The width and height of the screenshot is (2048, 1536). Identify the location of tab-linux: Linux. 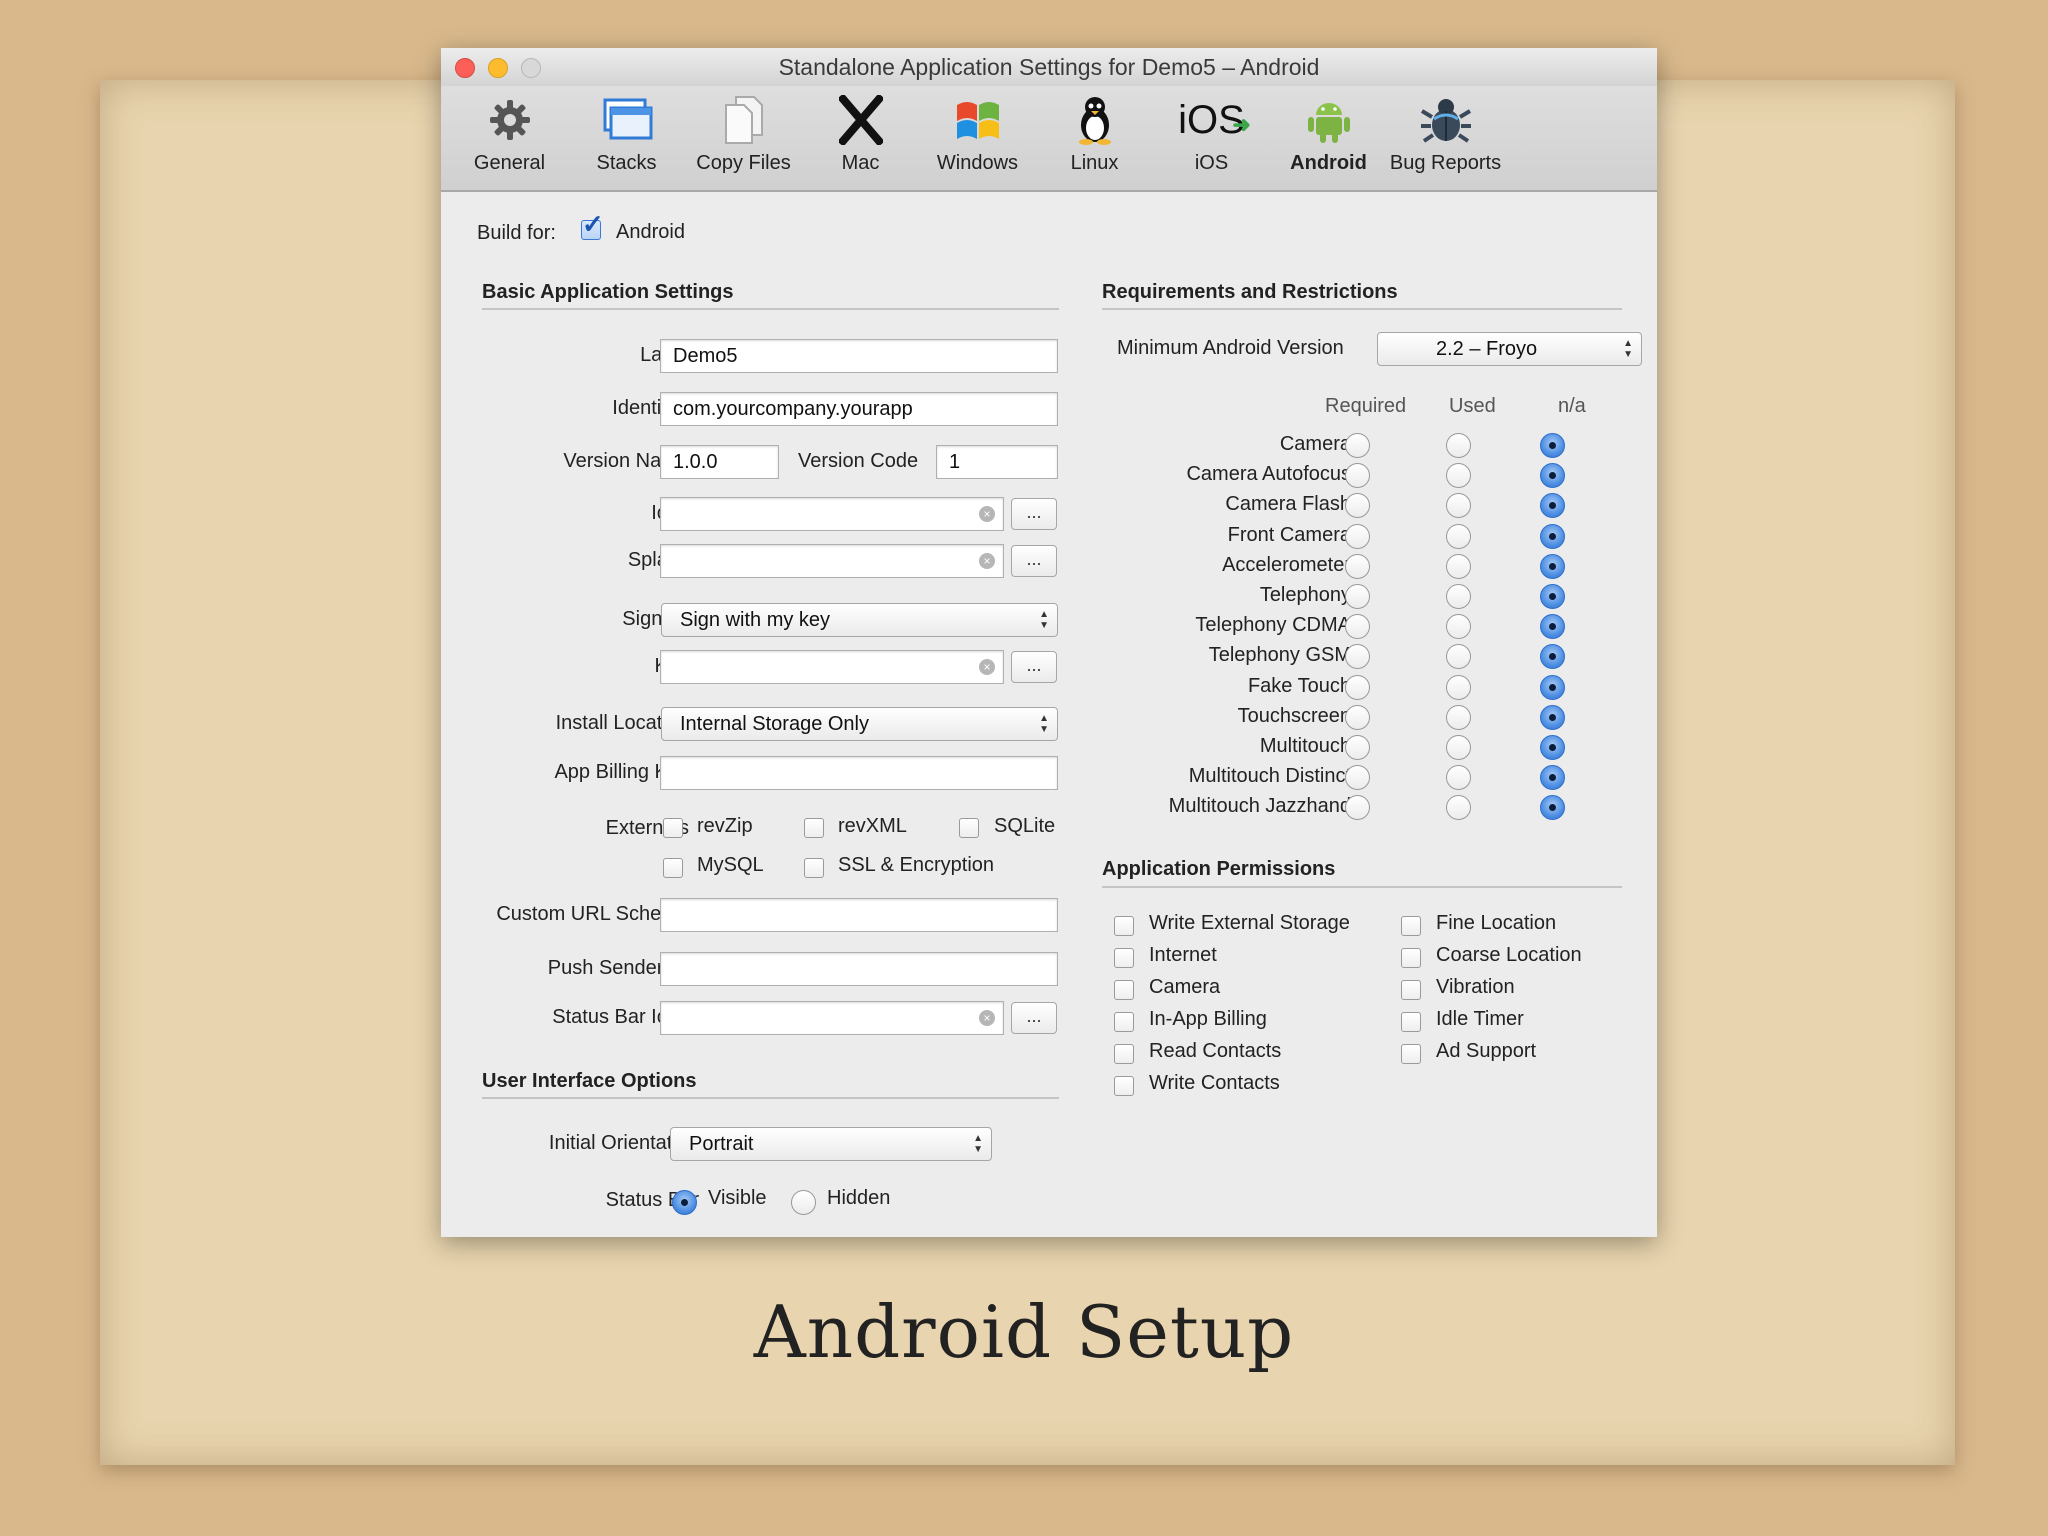
(1094, 138).